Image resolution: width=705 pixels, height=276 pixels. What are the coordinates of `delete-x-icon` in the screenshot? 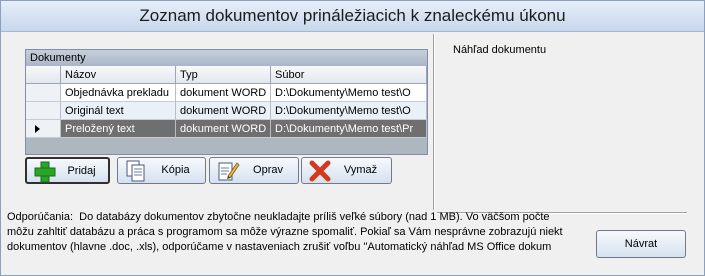 It's located at (320, 171).